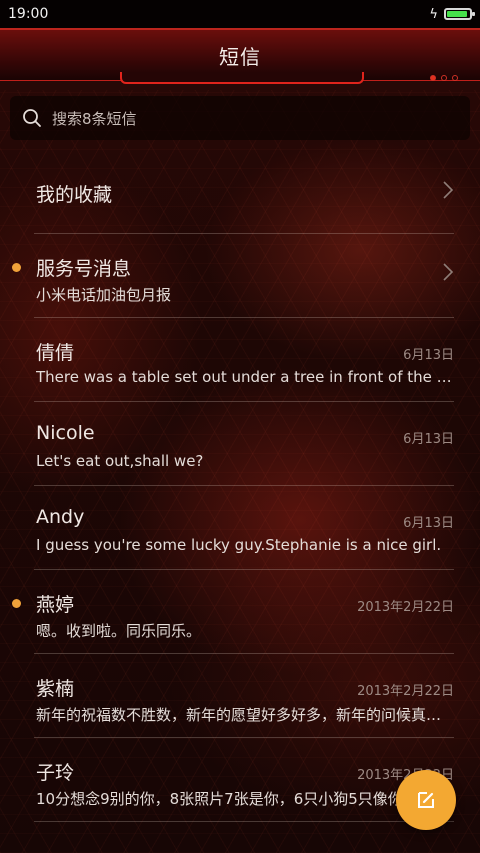  Describe the element at coordinates (28, 14) in the screenshot. I see `clock: 19:00` at that location.